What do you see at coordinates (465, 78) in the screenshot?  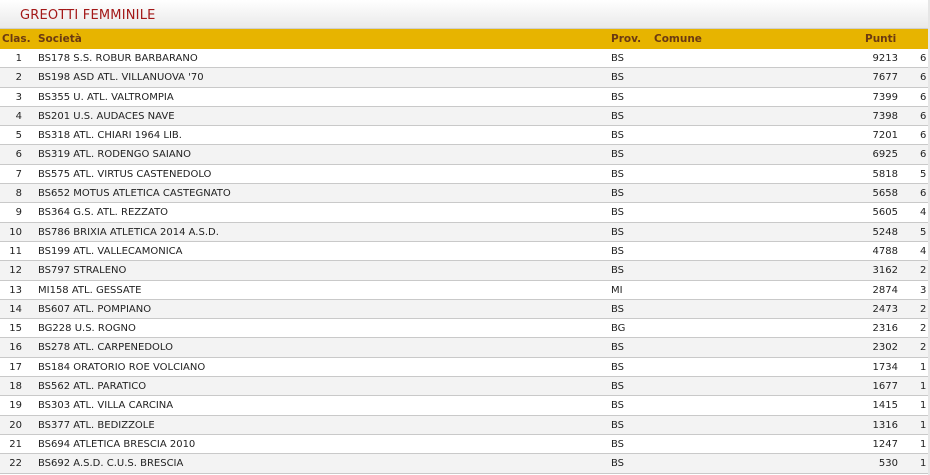 I see `table-row: 2 BS198 ASD ATL. VILLANUOVA '70 BS 7677 6` at bounding box center [465, 78].